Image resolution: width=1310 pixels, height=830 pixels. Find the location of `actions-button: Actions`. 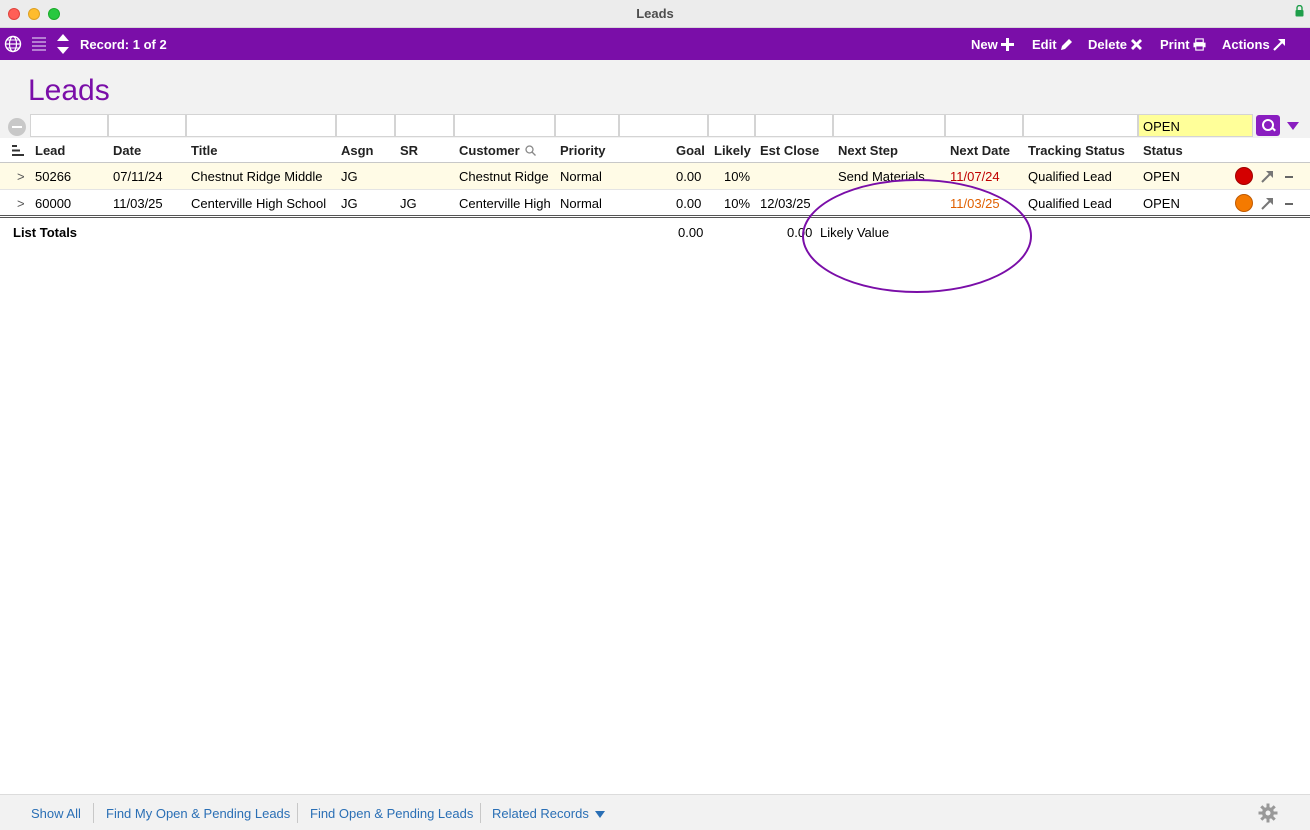

actions-button: Actions is located at coordinates (1254, 44).